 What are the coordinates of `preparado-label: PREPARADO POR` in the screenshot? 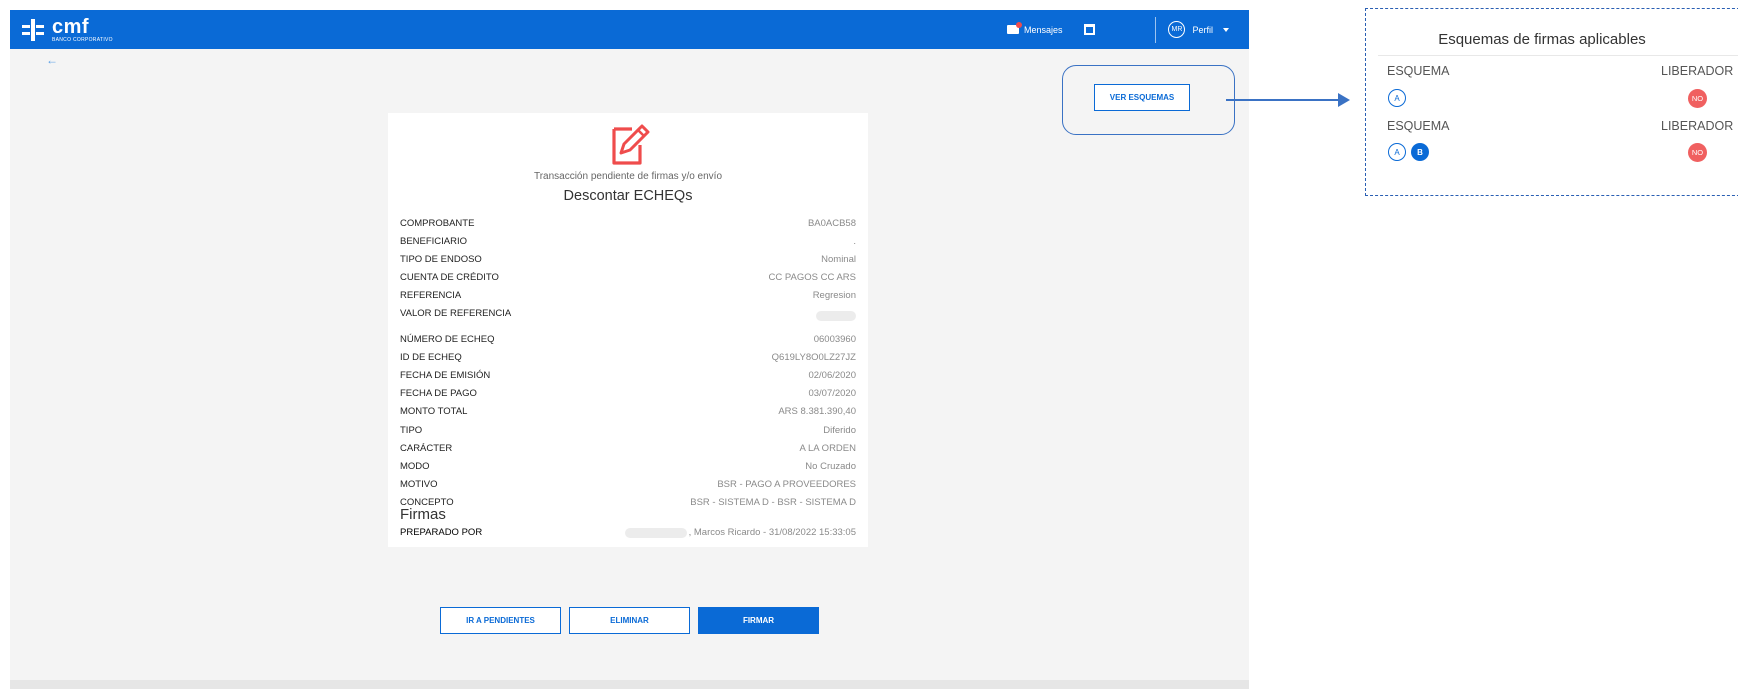 It's located at (441, 532).